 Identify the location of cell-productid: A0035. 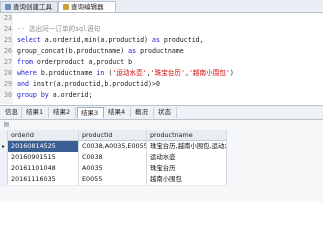
(113, 168).